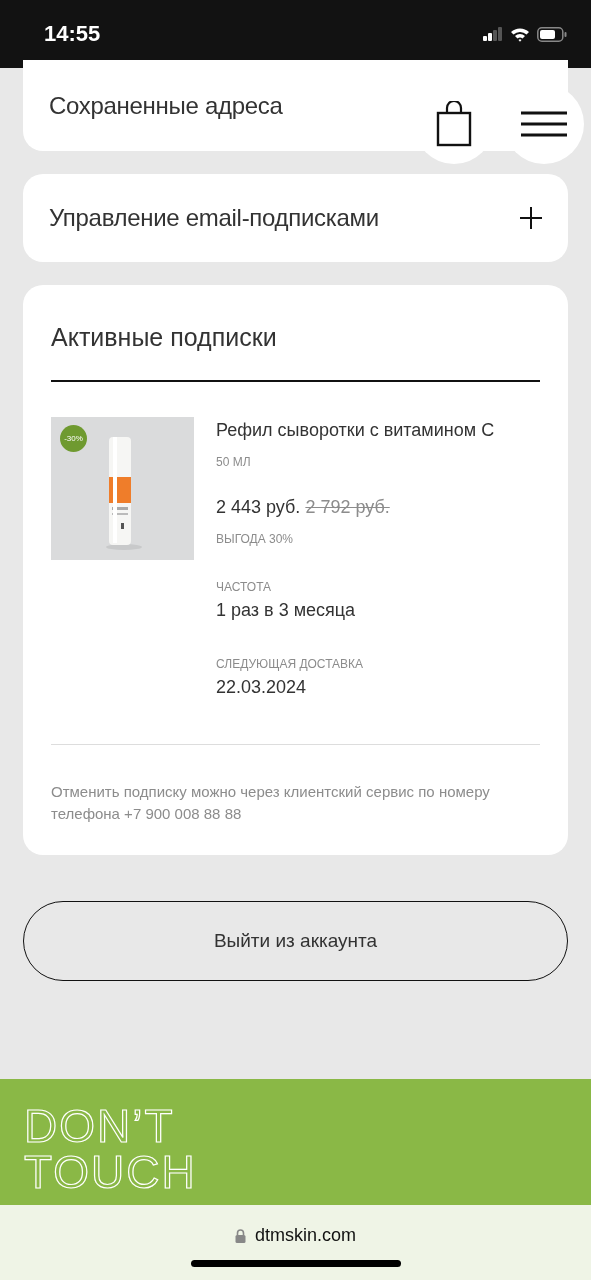 The width and height of the screenshot is (591, 1280). I want to click on lock-icon, so click(240, 1235).